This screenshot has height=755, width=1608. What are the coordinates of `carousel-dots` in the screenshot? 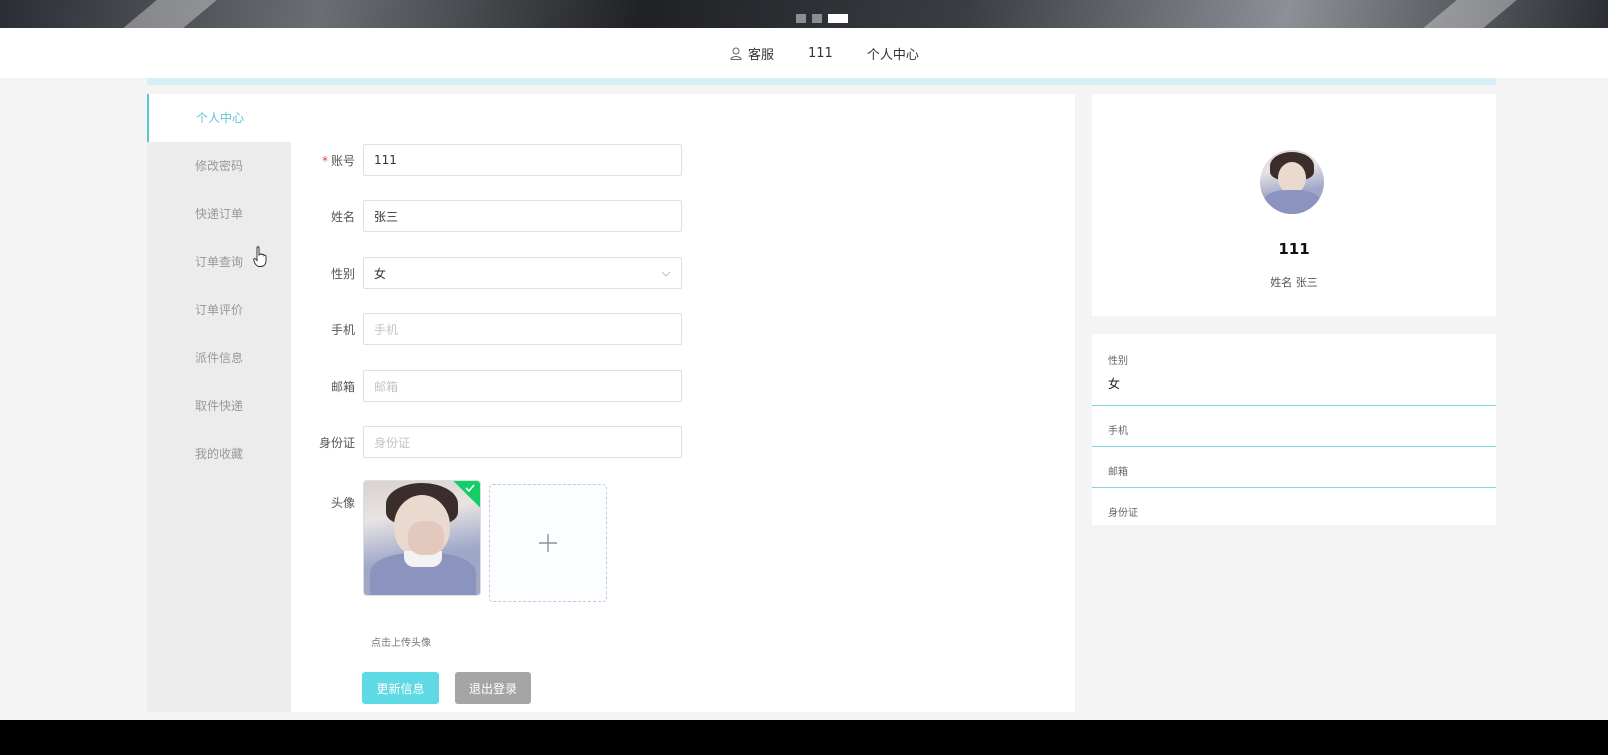 It's located at (822, 18).